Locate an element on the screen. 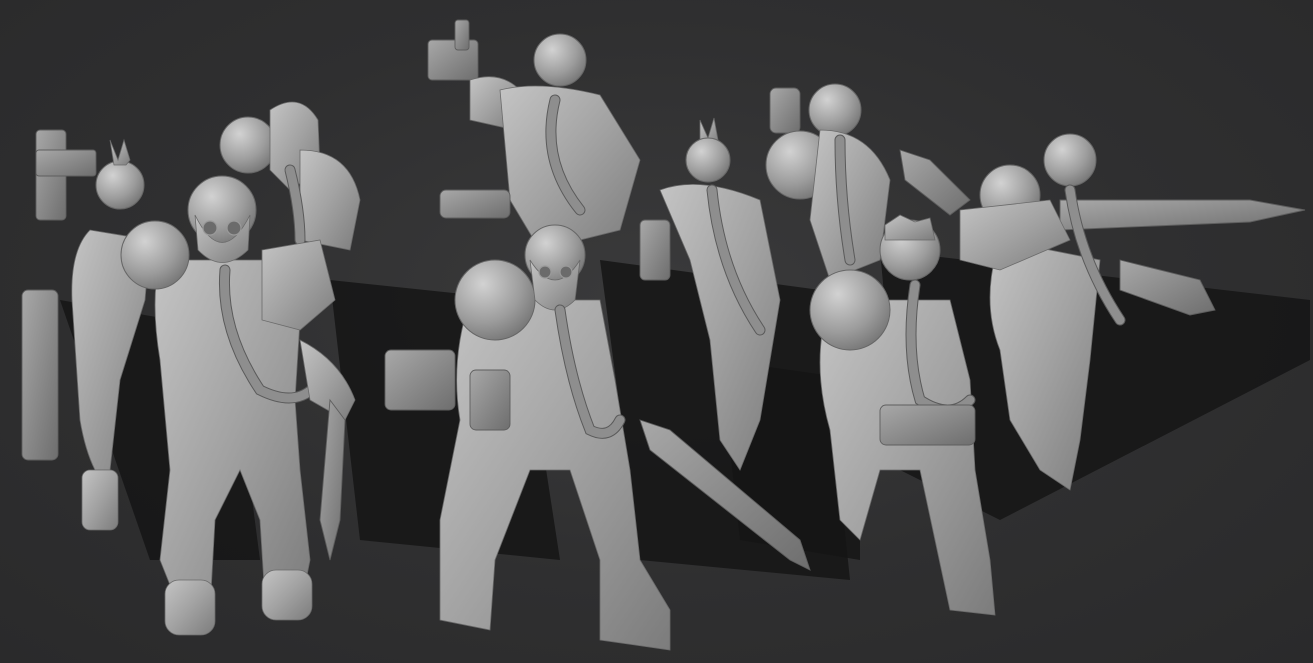 The height and width of the screenshot is (663, 1313). trooper-center-back is located at coordinates (534, 135).